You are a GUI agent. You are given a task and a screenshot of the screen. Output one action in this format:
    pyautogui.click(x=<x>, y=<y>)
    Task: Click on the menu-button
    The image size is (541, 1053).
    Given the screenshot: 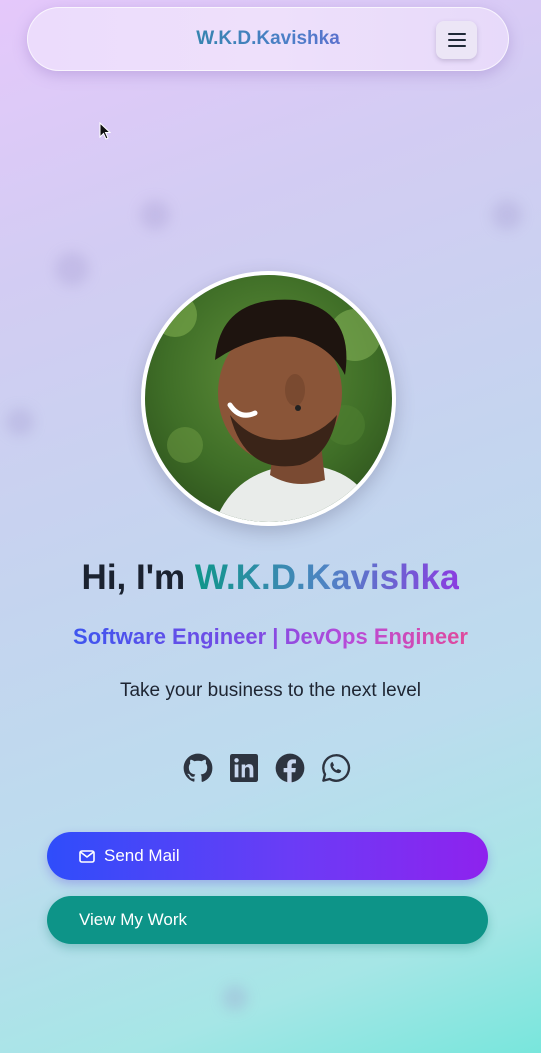 What is the action you would take?
    pyautogui.click(x=456, y=40)
    